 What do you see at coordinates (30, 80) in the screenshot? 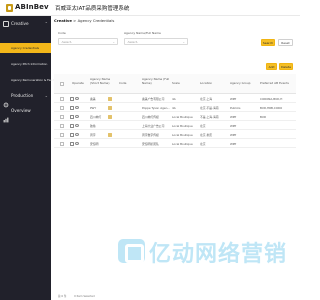
I see `sidebar-item-agency-remuneration-feedback: Agency Remuneration & Feedback` at bounding box center [30, 80].